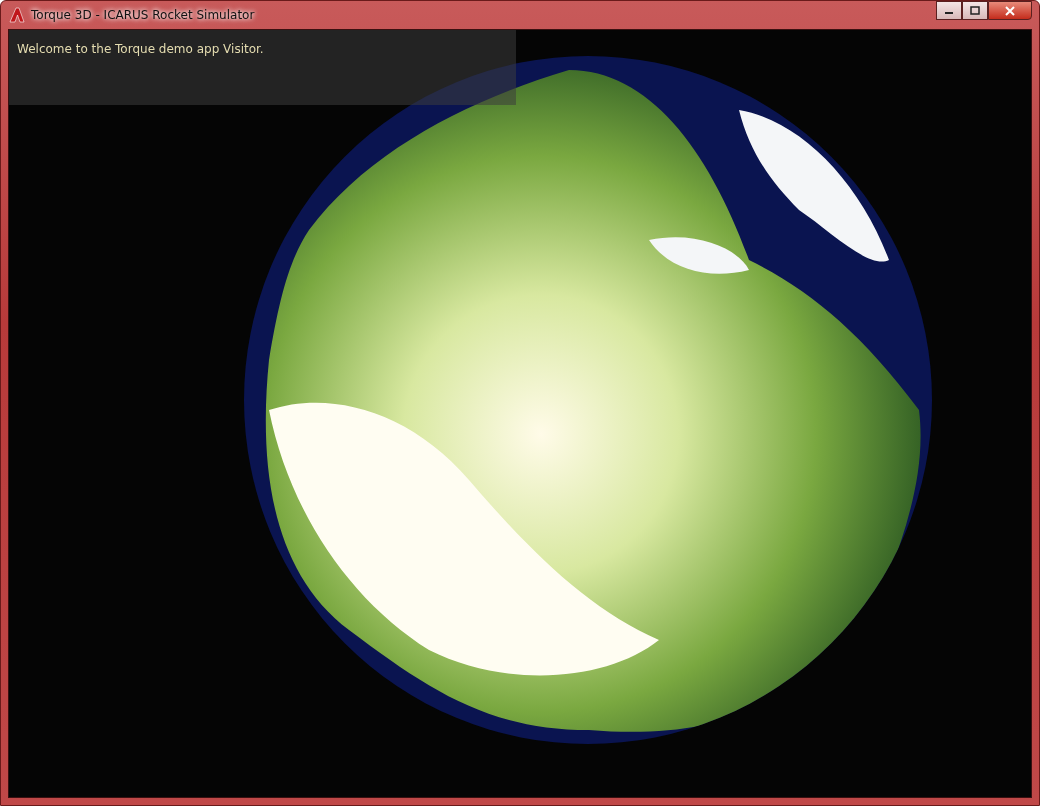  I want to click on app-logo-icon, so click(17, 15).